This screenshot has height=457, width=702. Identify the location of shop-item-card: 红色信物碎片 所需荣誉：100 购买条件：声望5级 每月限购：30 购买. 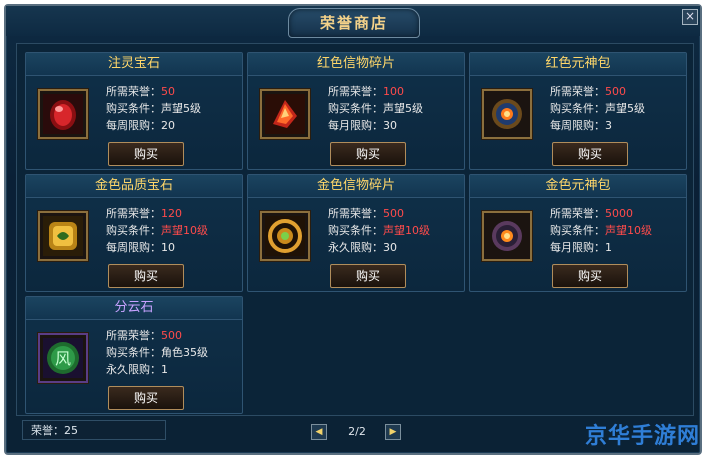
(356, 111).